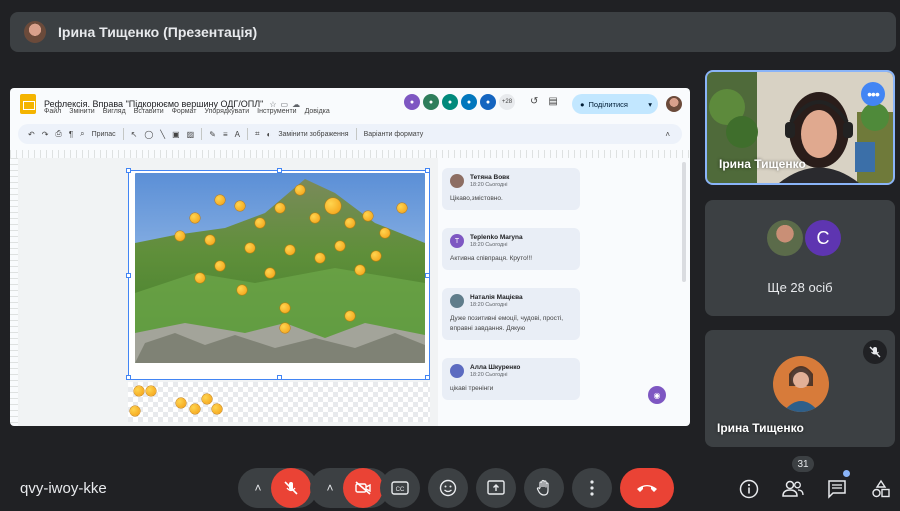 This screenshot has height=511, width=900. What do you see at coordinates (667, 134) in the screenshot?
I see `collapse-icon: ˄` at bounding box center [667, 134].